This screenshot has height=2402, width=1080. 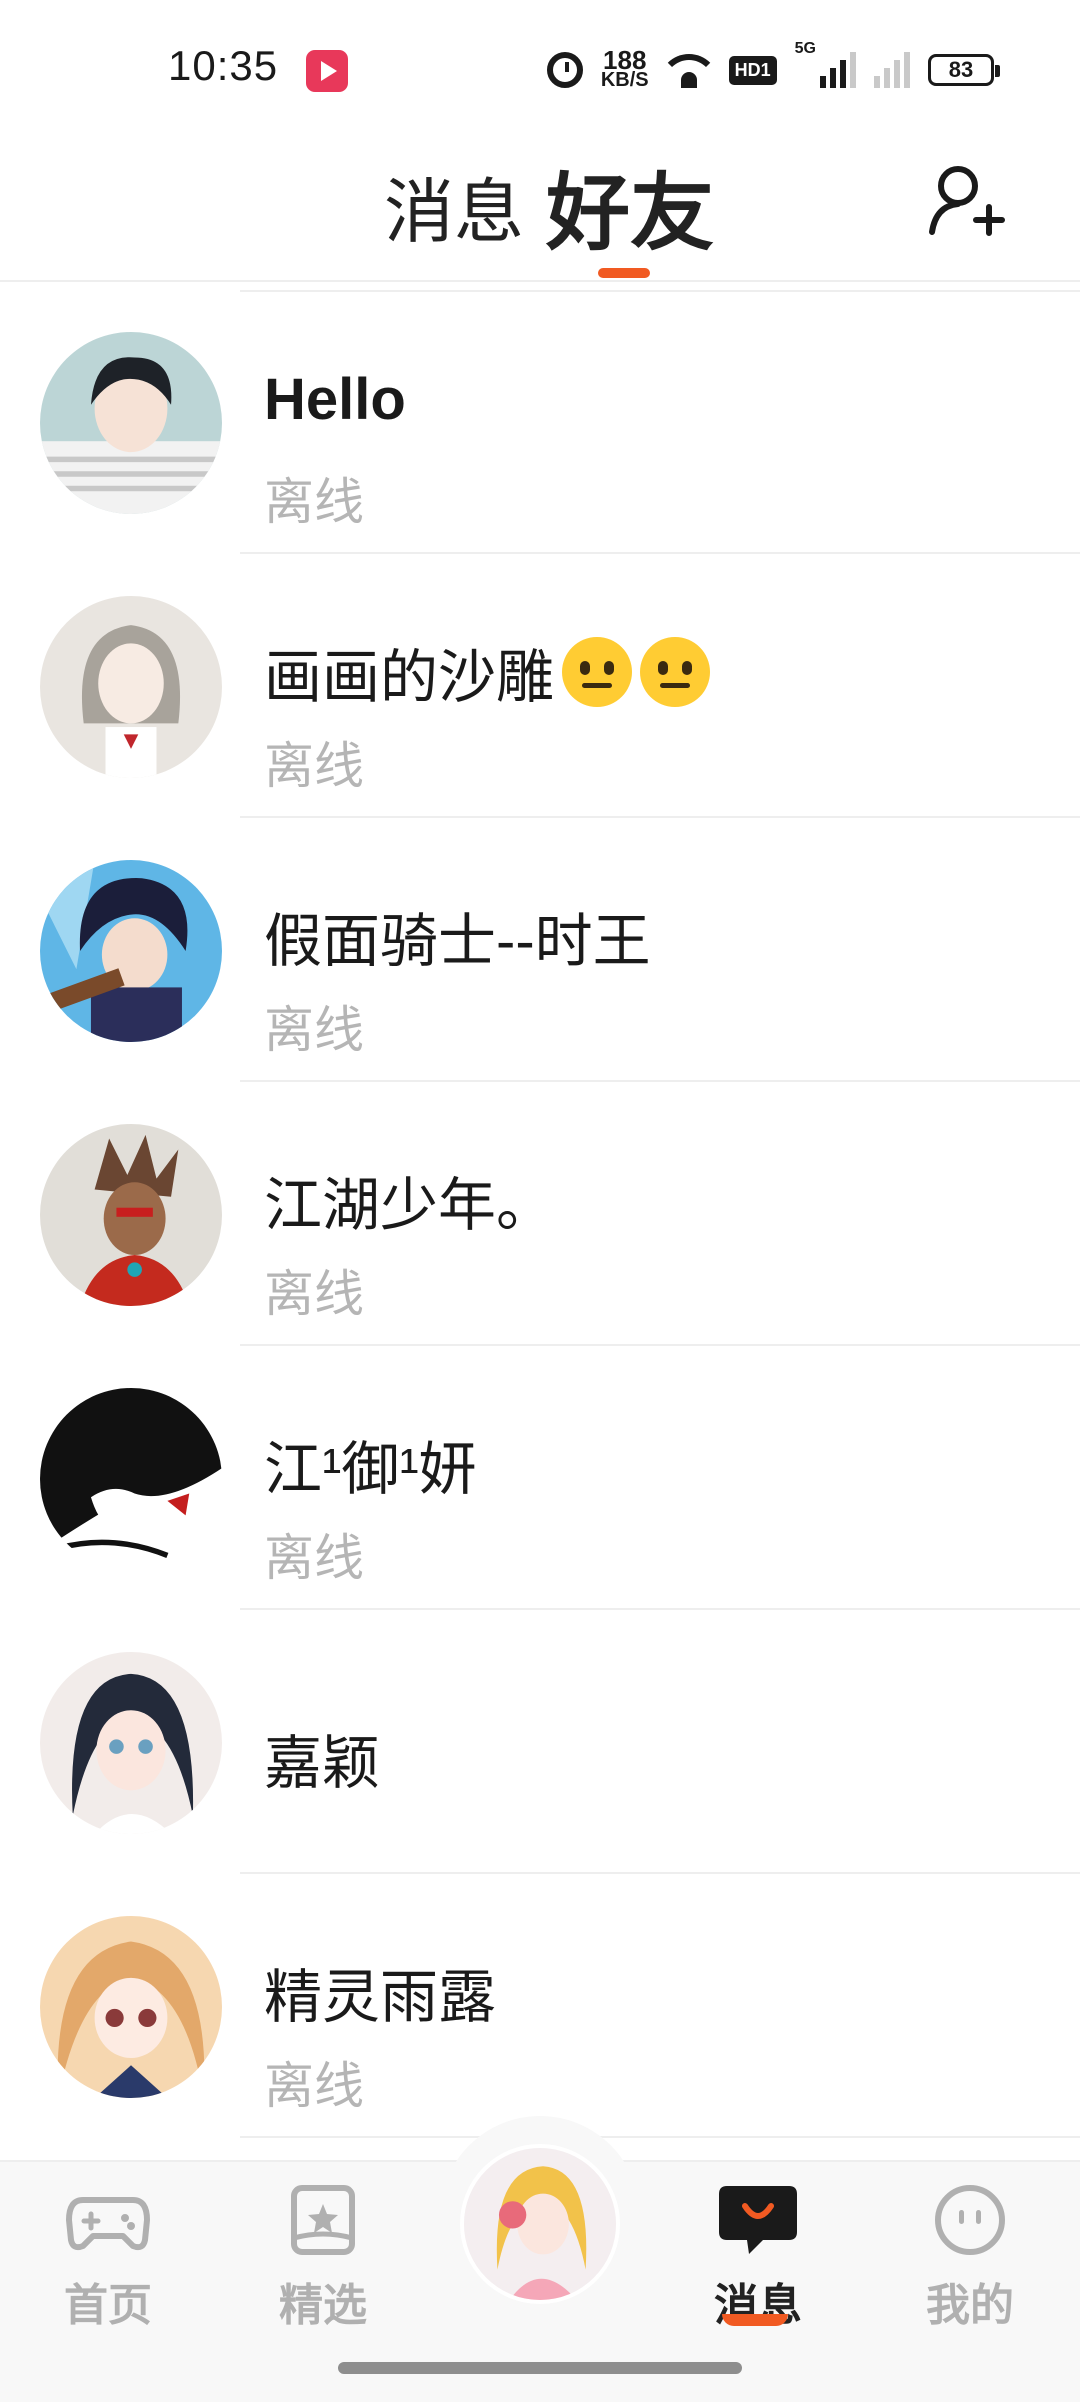 What do you see at coordinates (758, 2256) in the screenshot?
I see `nav-messages: 消息` at bounding box center [758, 2256].